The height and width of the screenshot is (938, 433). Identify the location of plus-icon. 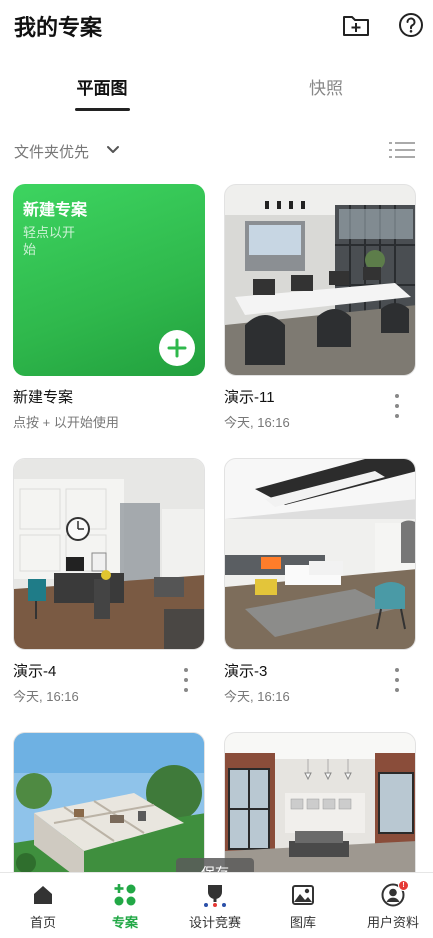
(177, 348).